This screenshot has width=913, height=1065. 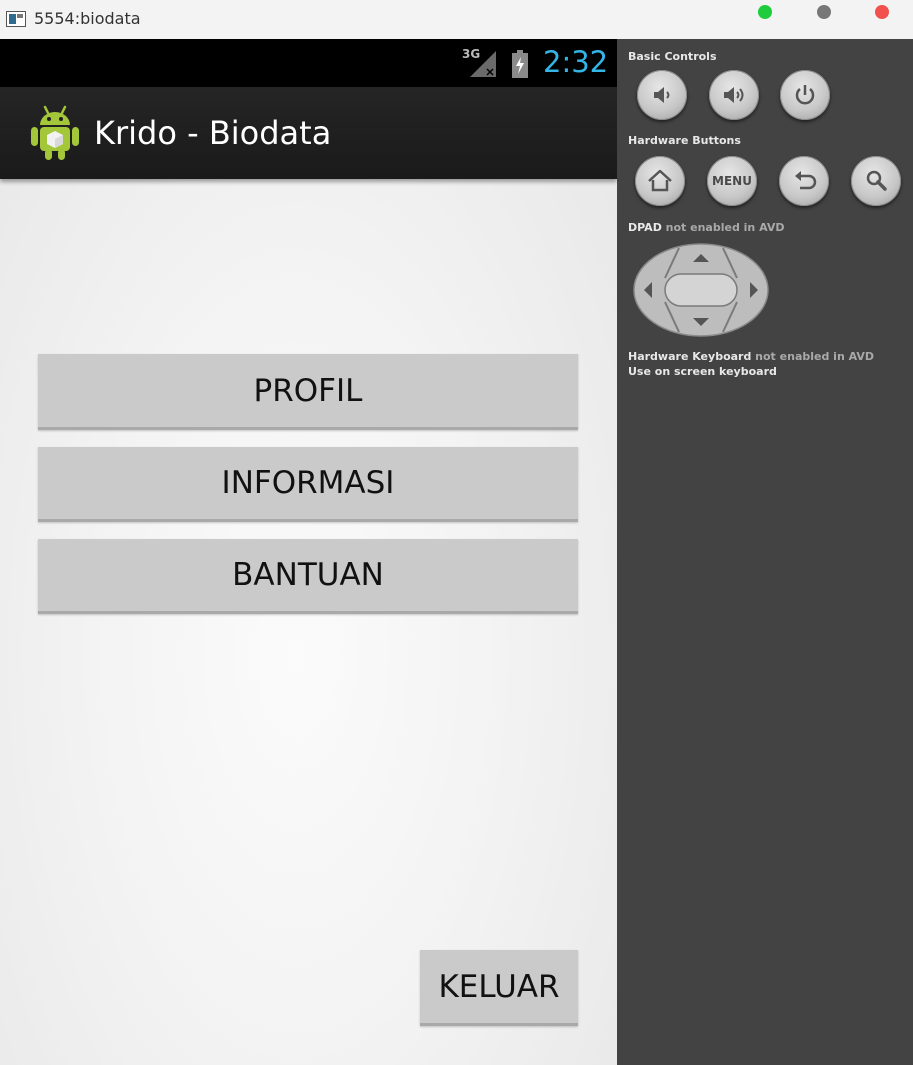 I want to click on back-button, so click(x=804, y=181).